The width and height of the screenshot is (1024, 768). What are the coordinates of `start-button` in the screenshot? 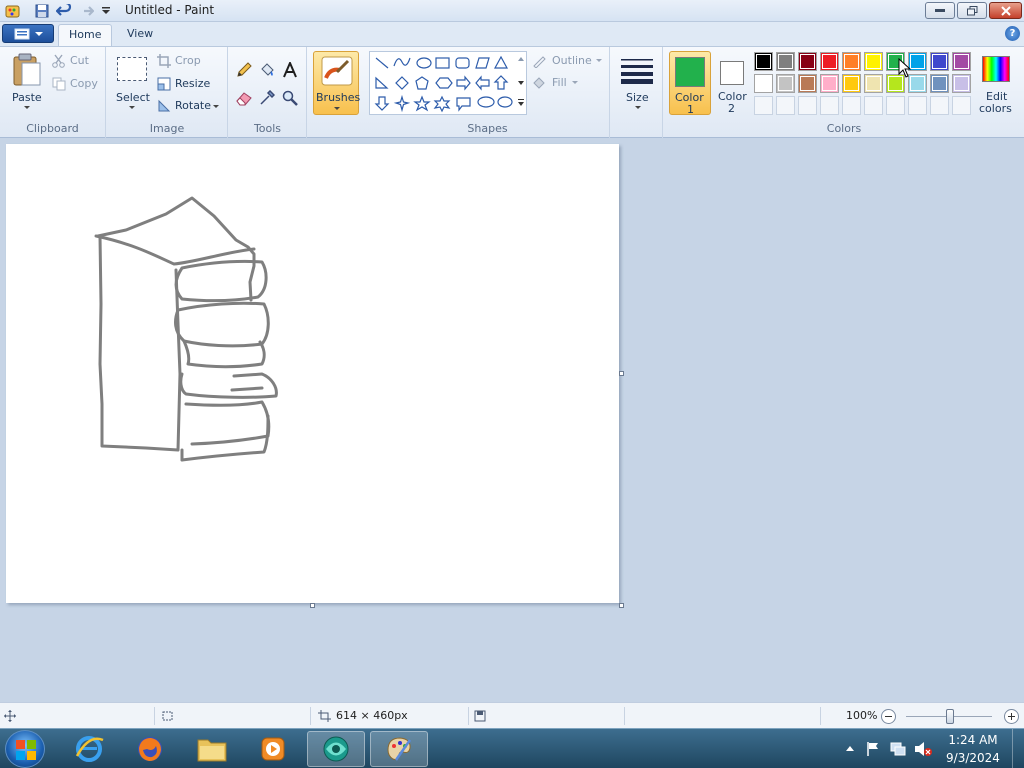 It's located at (25, 749).